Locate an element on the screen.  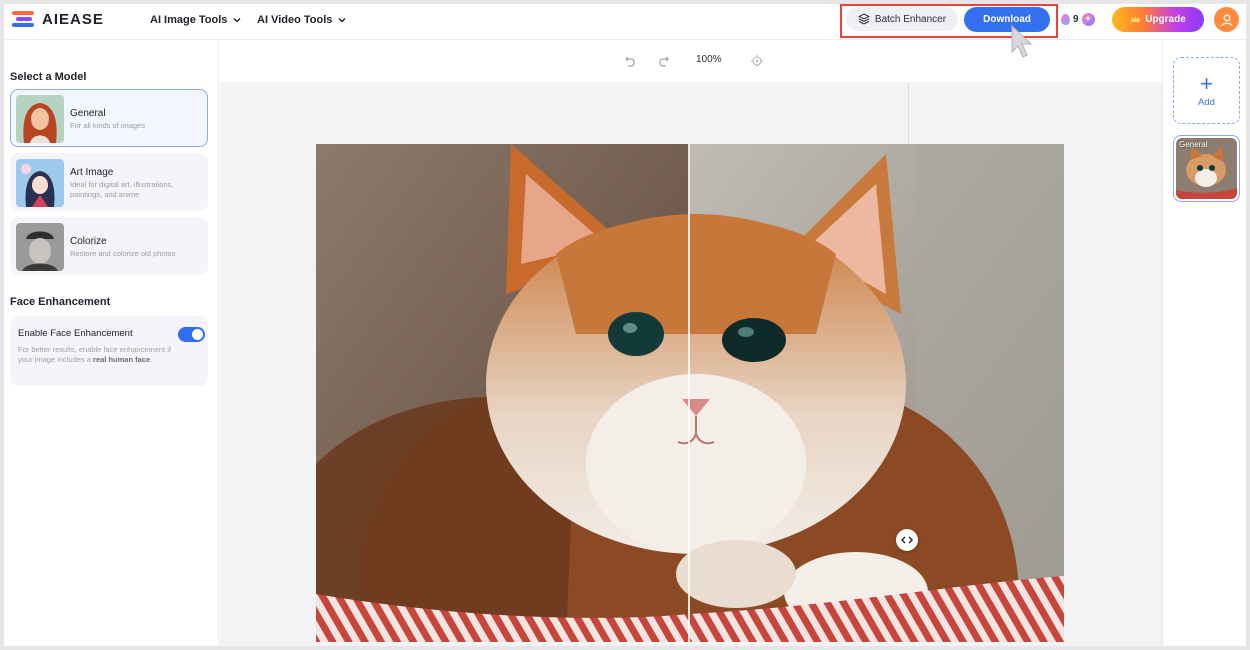
user-avatar is located at coordinates (1226, 19).